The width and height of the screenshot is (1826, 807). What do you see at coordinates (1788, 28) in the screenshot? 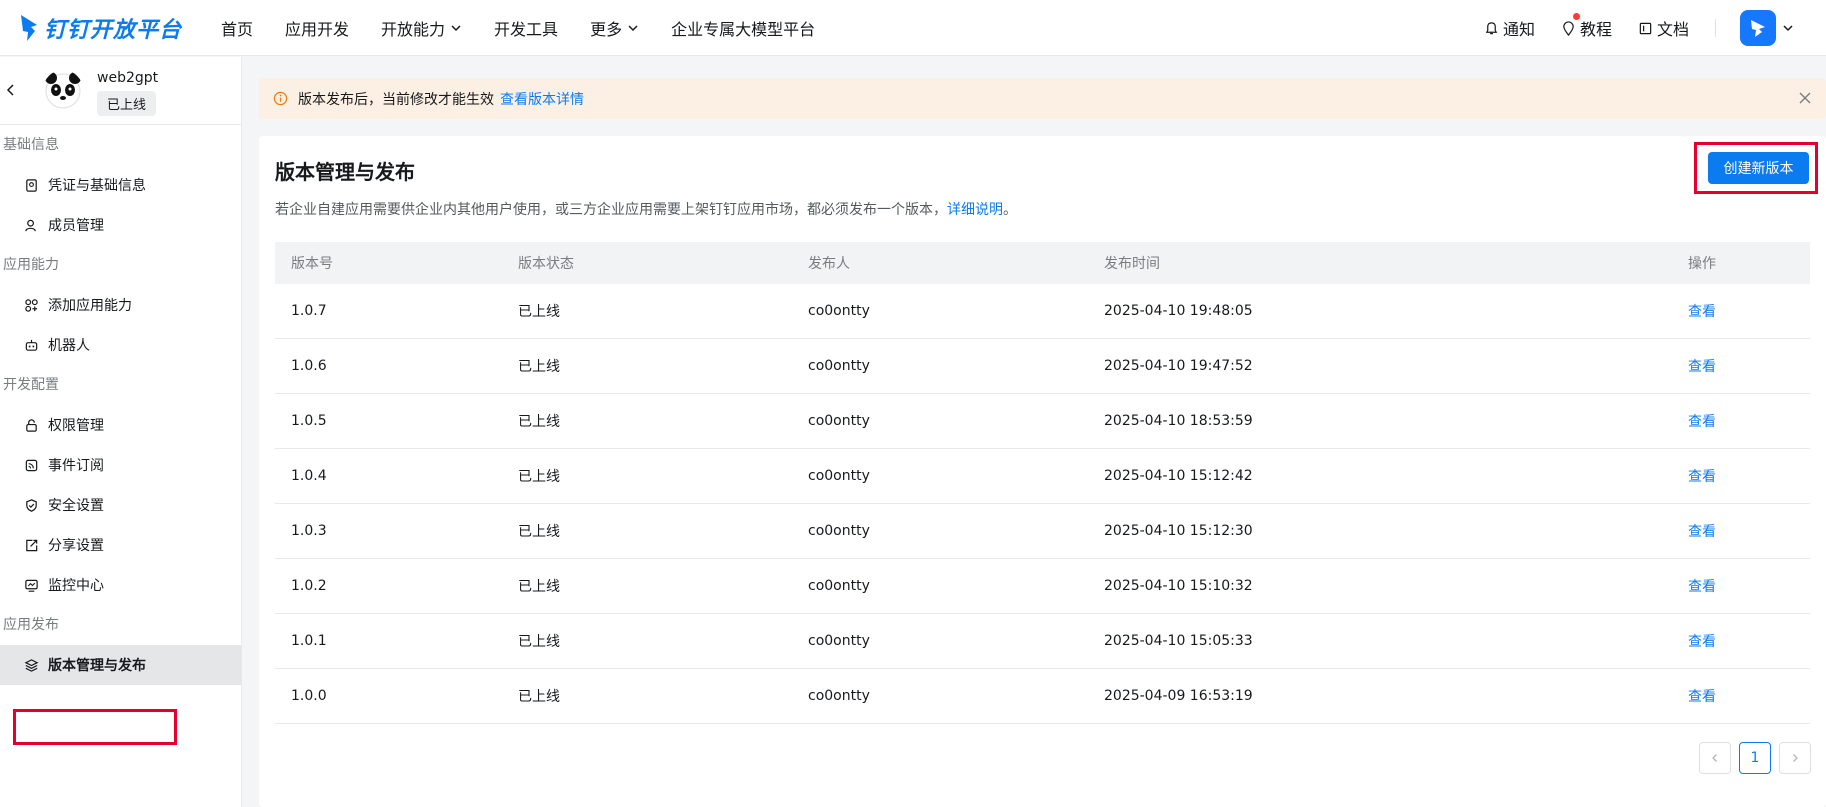
I see `chevron-down-icon` at bounding box center [1788, 28].